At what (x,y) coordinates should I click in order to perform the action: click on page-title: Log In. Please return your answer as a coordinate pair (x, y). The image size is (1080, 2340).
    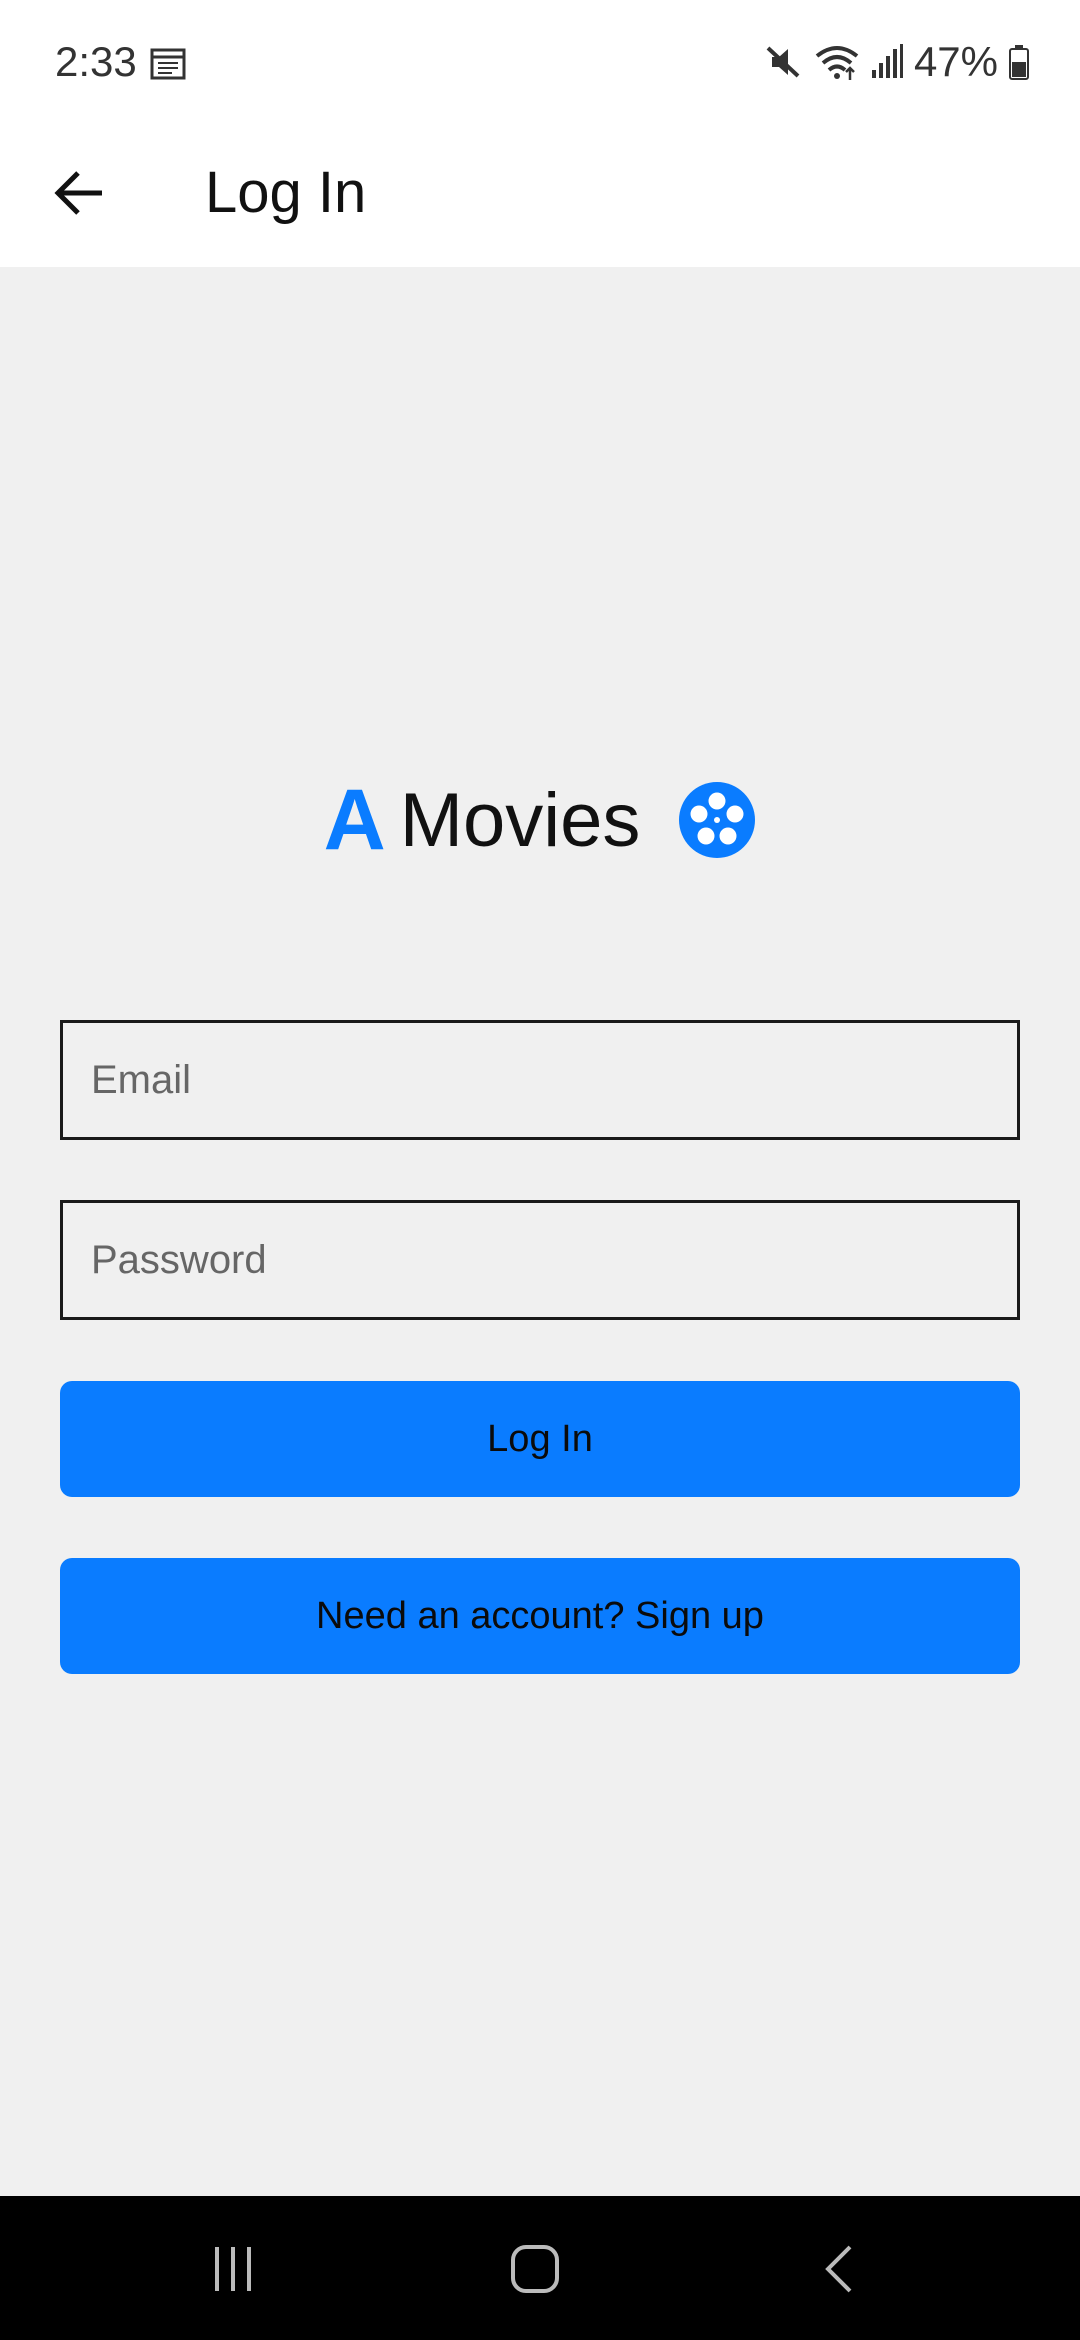
    Looking at the image, I should click on (286, 192).